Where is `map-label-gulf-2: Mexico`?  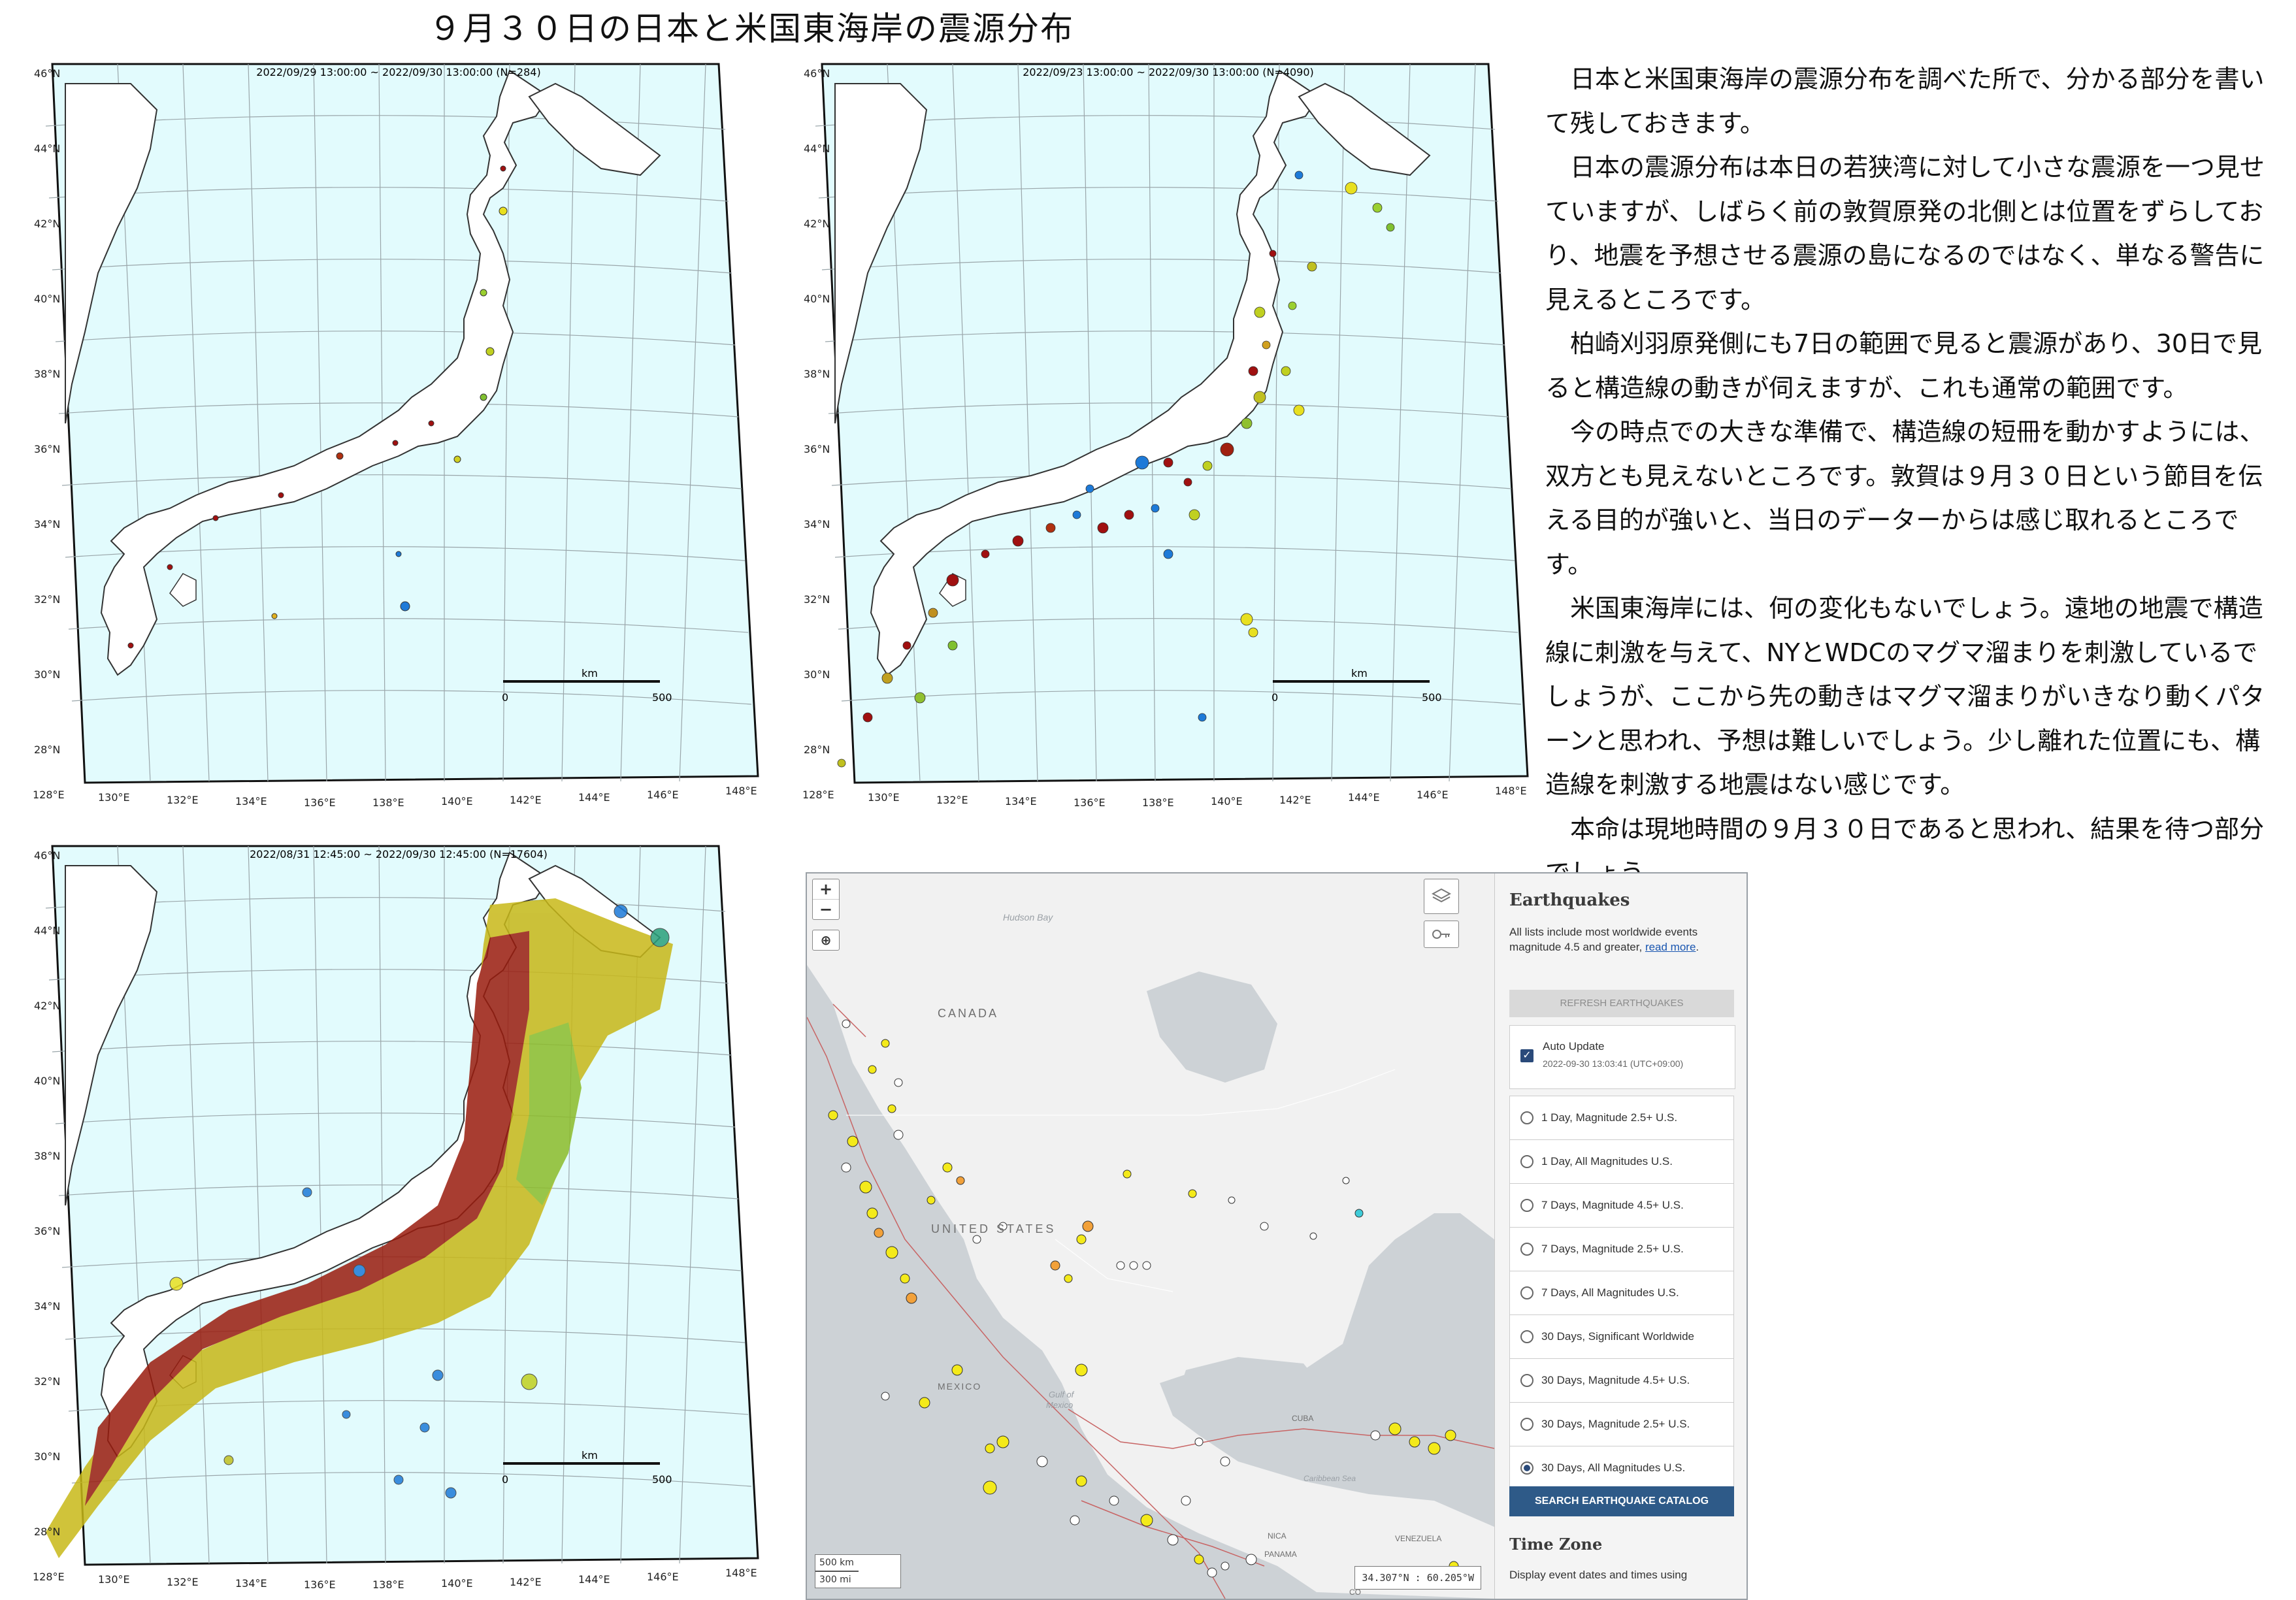 map-label-gulf-2: Mexico is located at coordinates (1059, 1405).